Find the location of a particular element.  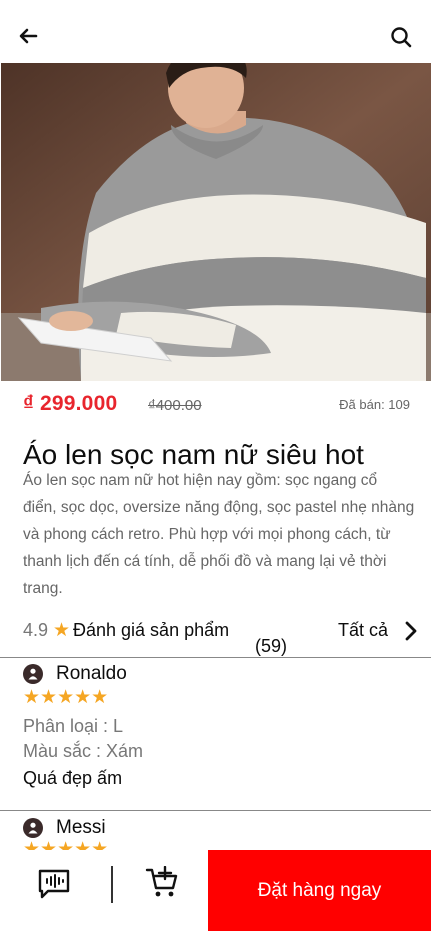

order-now-button: Đặt hàng ngay is located at coordinates (319, 890).